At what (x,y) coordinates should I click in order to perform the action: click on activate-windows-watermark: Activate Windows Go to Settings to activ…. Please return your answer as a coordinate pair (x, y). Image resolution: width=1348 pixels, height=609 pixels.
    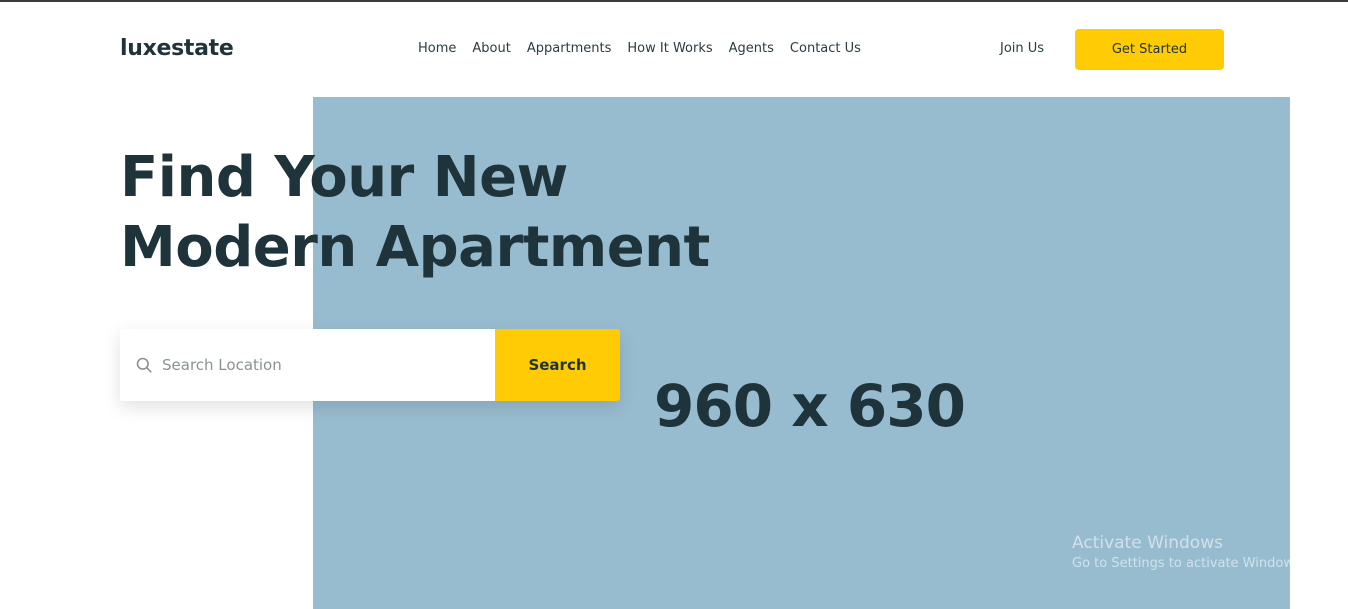
    Looking at the image, I should click on (1188, 552).